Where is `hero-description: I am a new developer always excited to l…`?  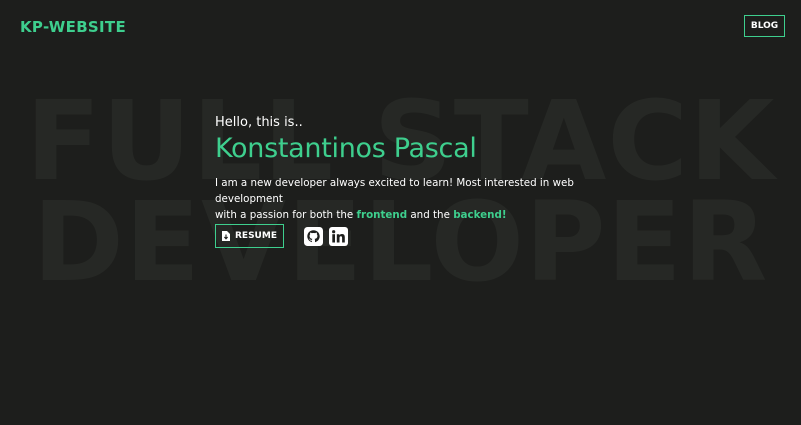 hero-description: I am a new developer always excited to l… is located at coordinates (405, 199).